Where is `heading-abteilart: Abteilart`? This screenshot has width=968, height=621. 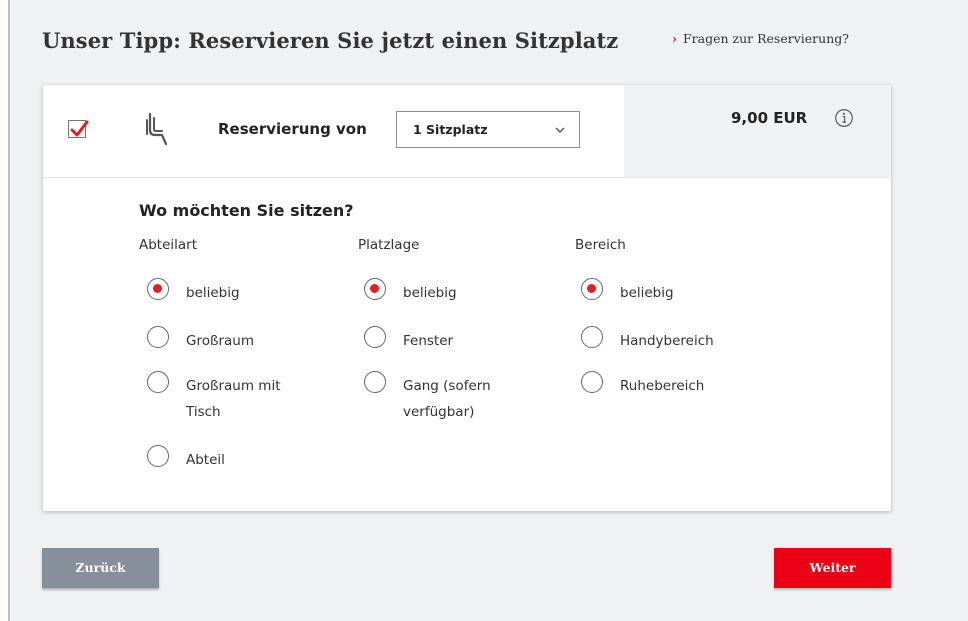
heading-abteilart: Abteilart is located at coordinates (168, 245).